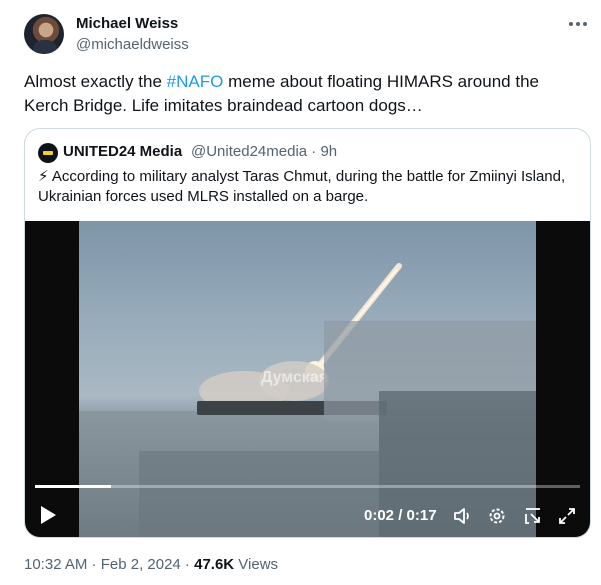 This screenshot has width=601, height=585. Describe the element at coordinates (109, 564) in the screenshot. I see `tweet-timestamp: 10:32 AM · Feb 2, 2024 ·` at that location.